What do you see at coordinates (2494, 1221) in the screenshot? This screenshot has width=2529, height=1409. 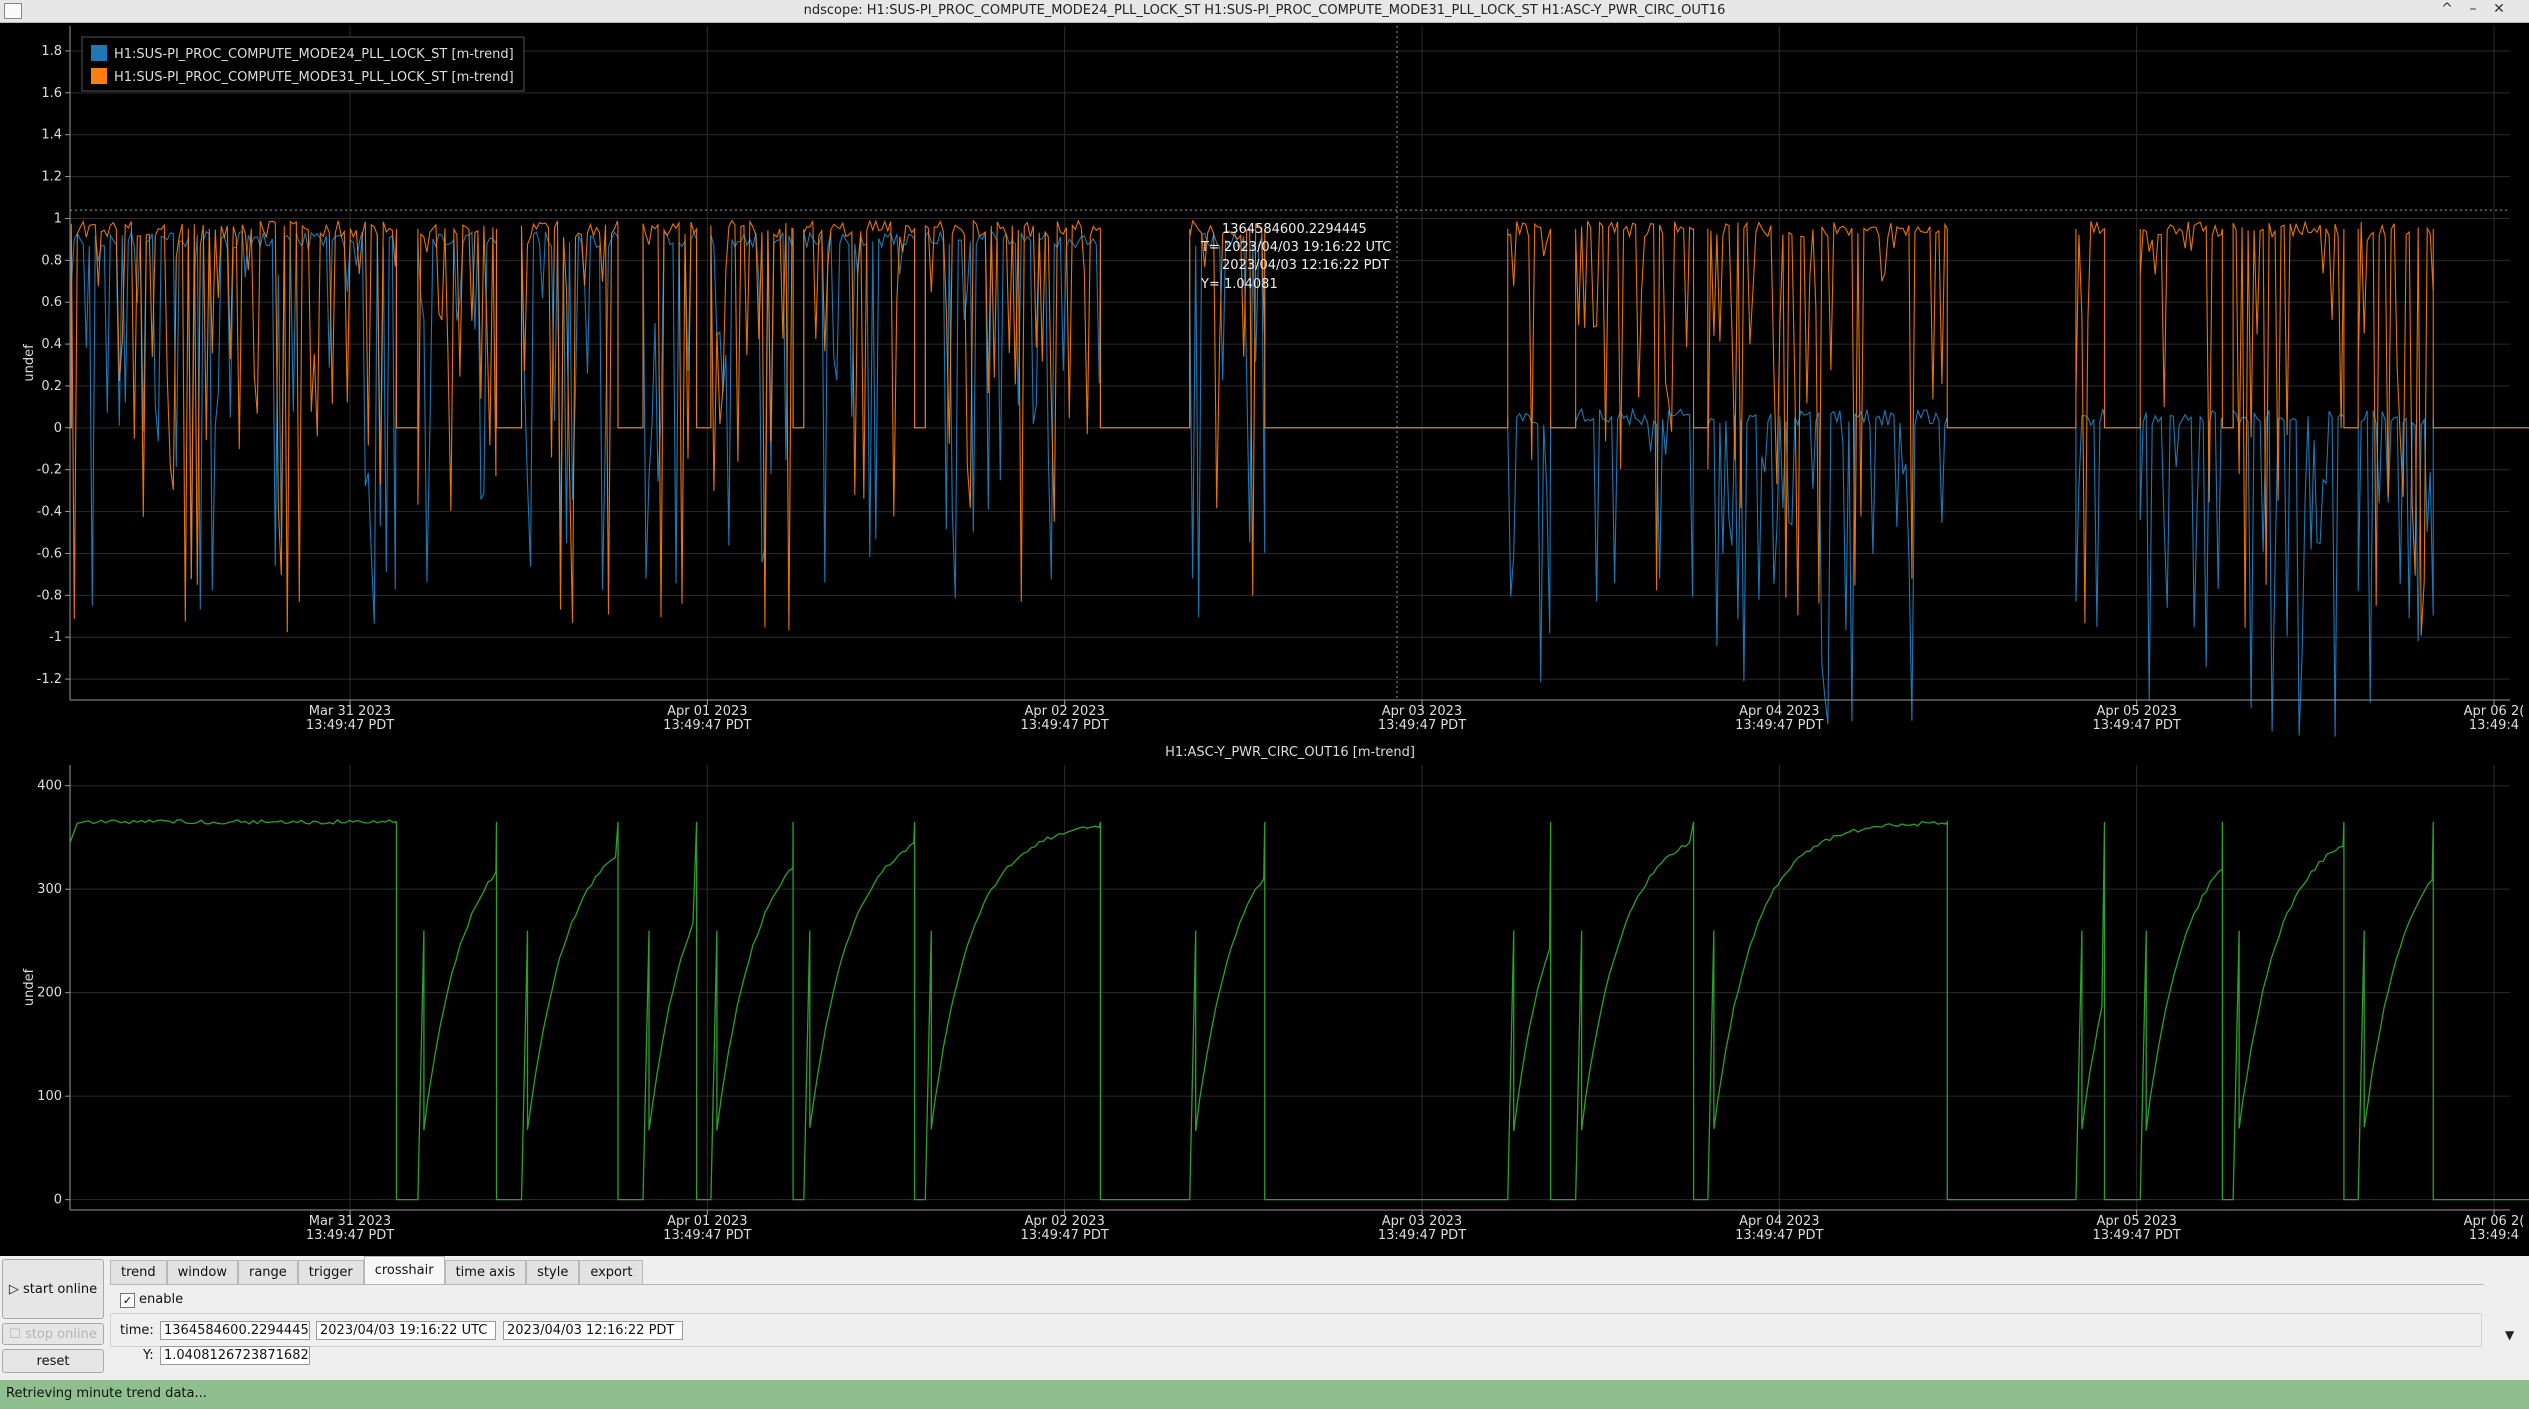 I see `plot2-xtick-date: Apr 06 2(` at bounding box center [2494, 1221].